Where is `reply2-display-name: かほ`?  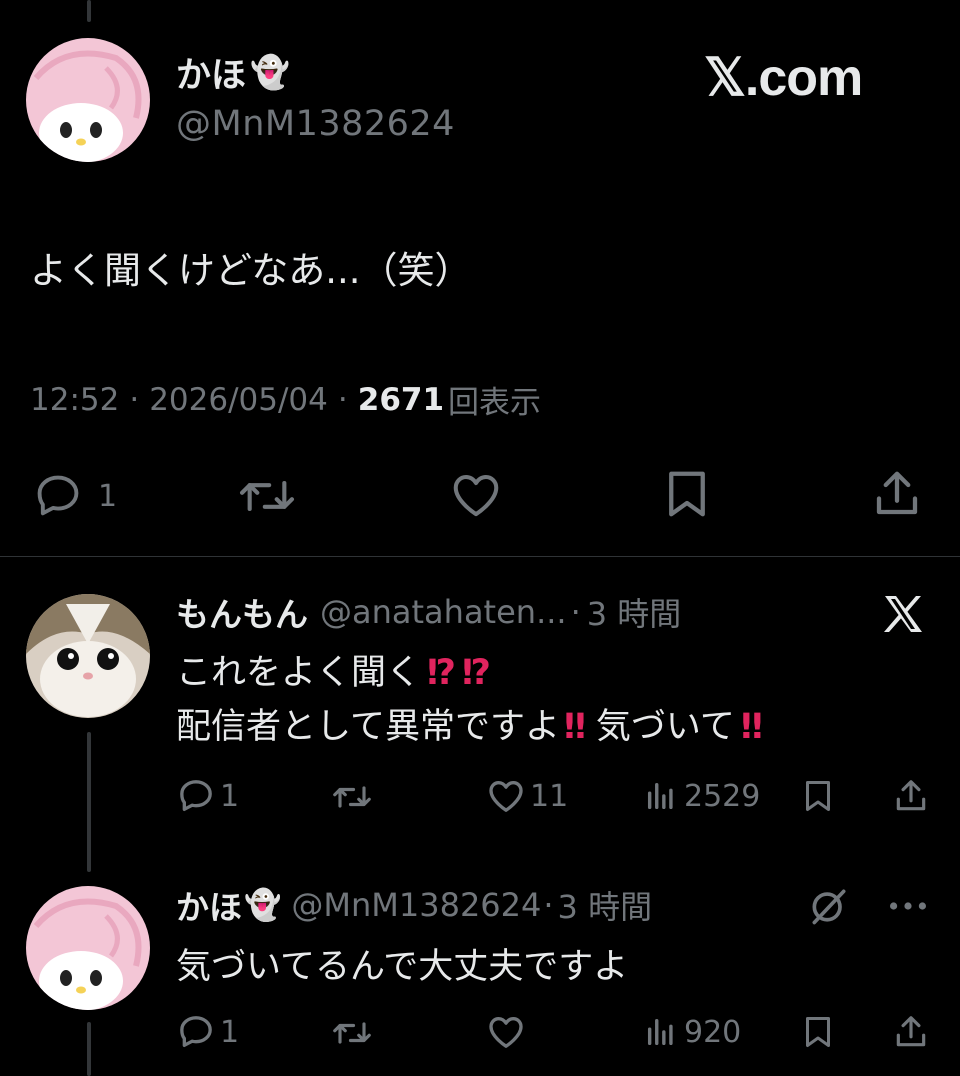 reply2-display-name: かほ is located at coordinates (209, 905).